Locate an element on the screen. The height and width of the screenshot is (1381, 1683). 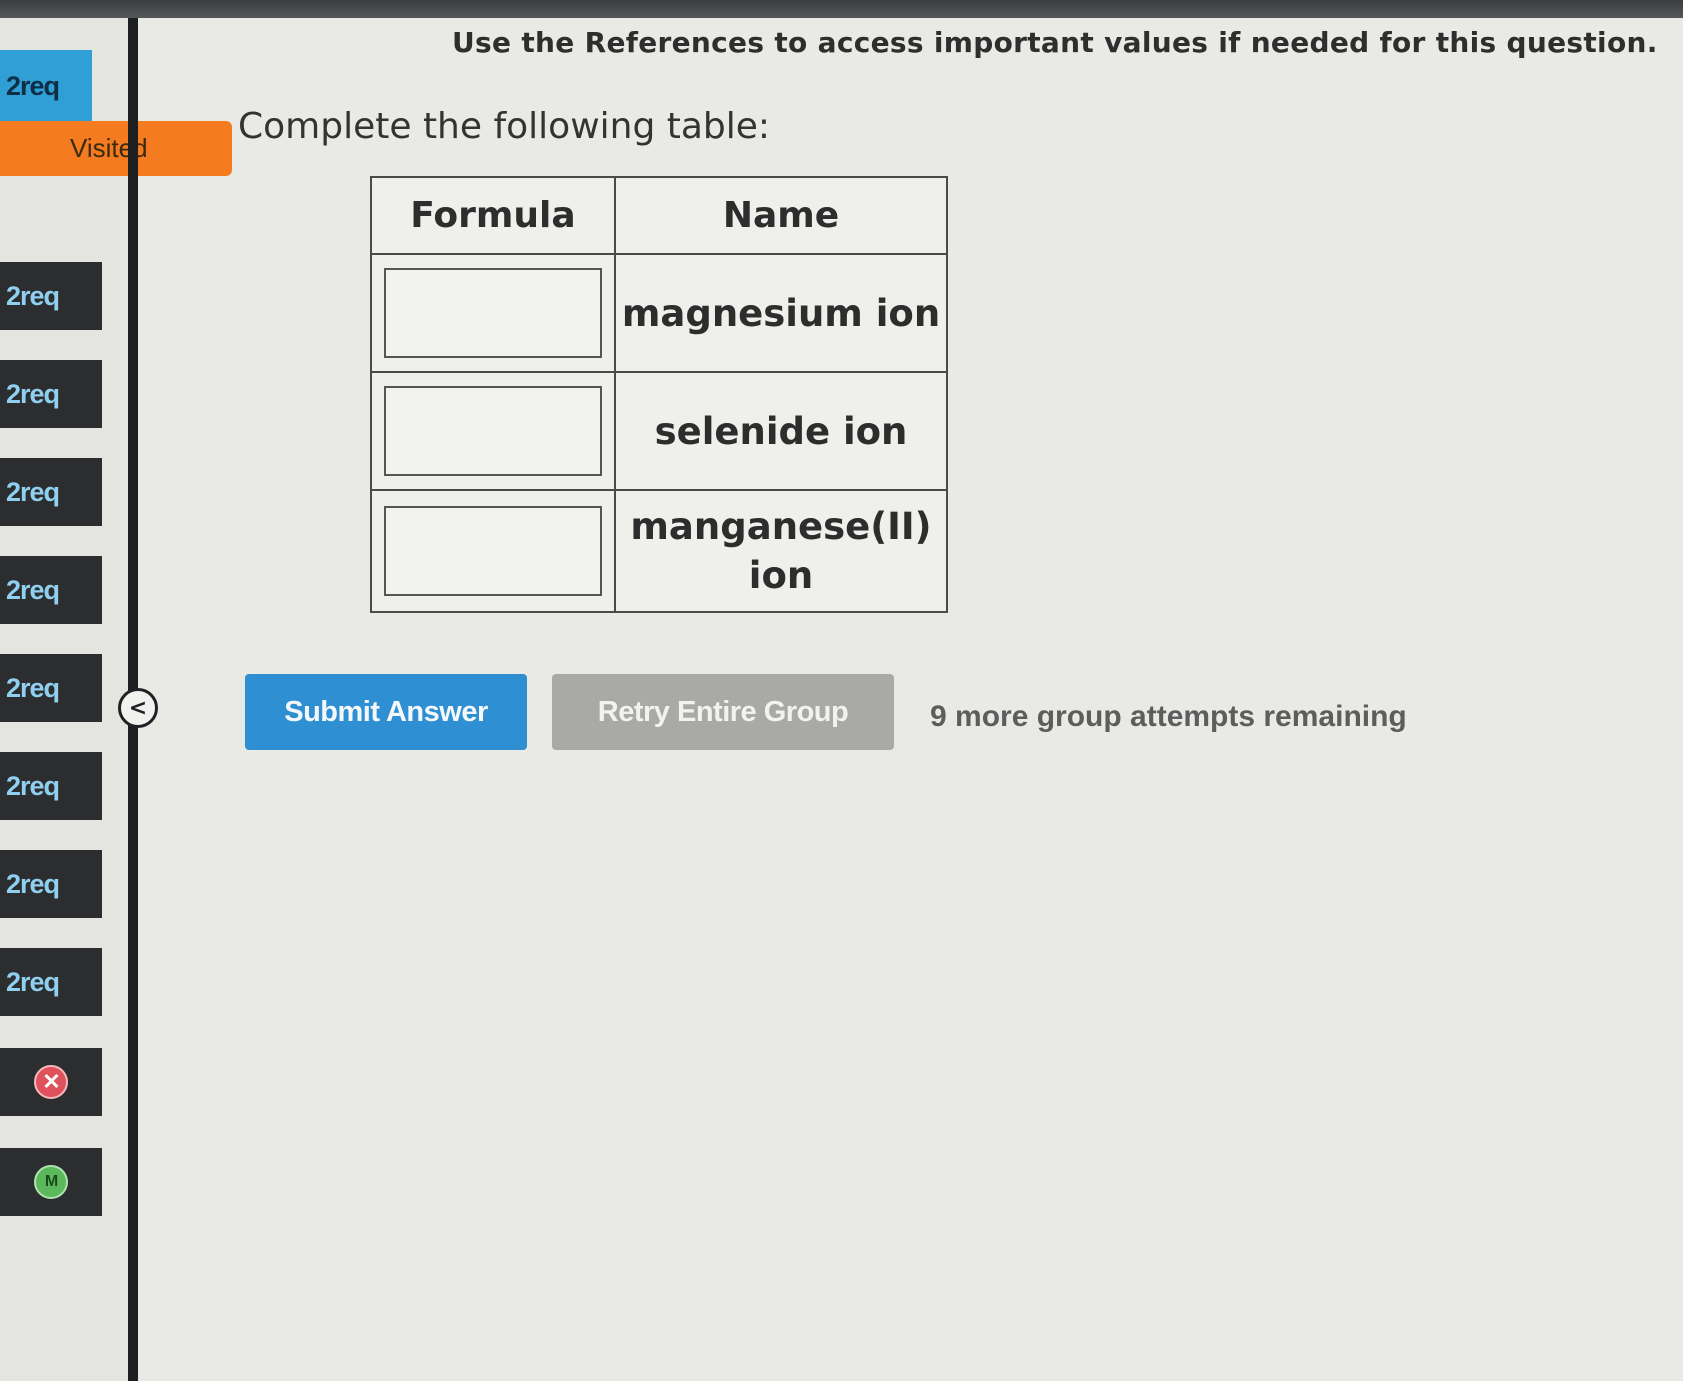
x-circle-icon: ✕ is located at coordinates (51, 1082).